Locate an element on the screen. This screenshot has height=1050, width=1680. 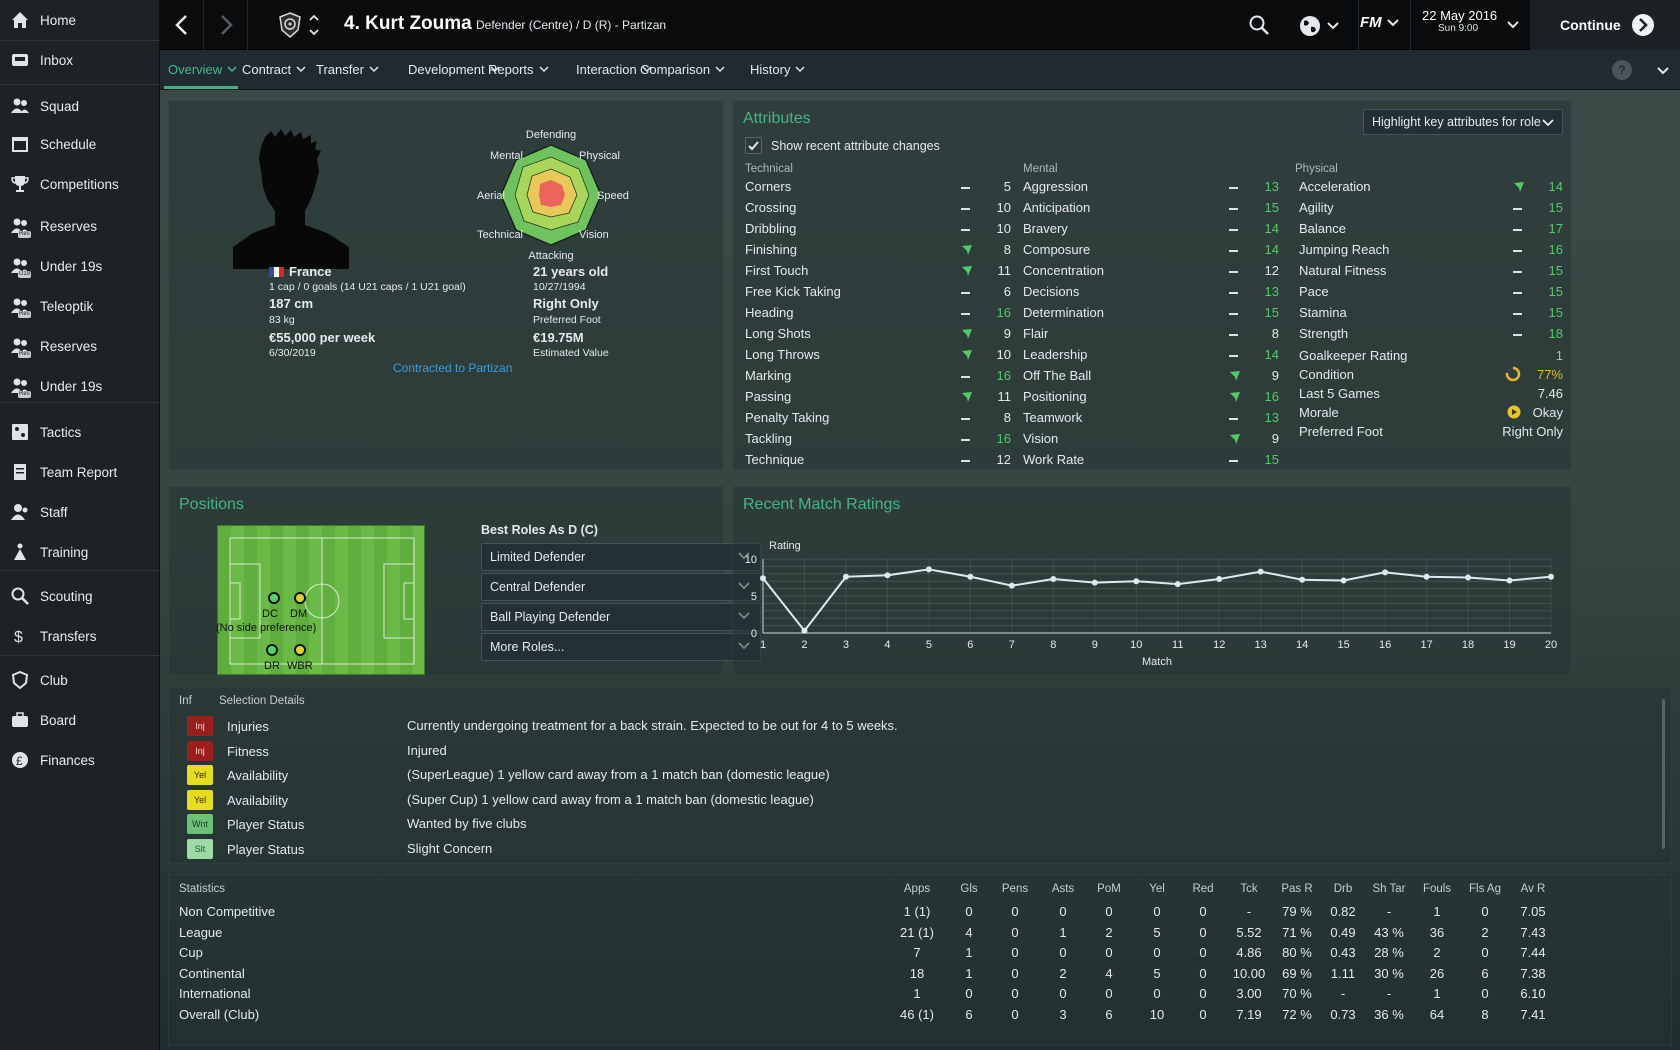
attribute-row: Marking 16 is located at coordinates (881, 376).